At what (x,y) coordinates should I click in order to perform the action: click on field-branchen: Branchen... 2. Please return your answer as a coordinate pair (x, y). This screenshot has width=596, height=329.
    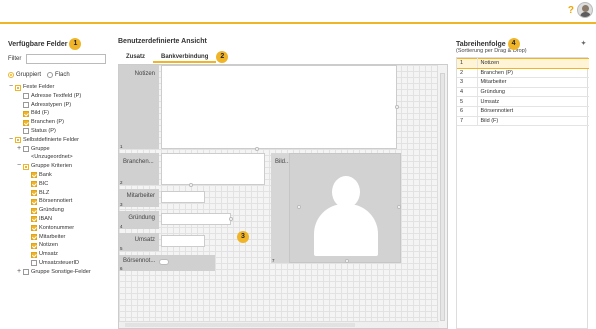
    Looking at the image, I should click on (192, 170).